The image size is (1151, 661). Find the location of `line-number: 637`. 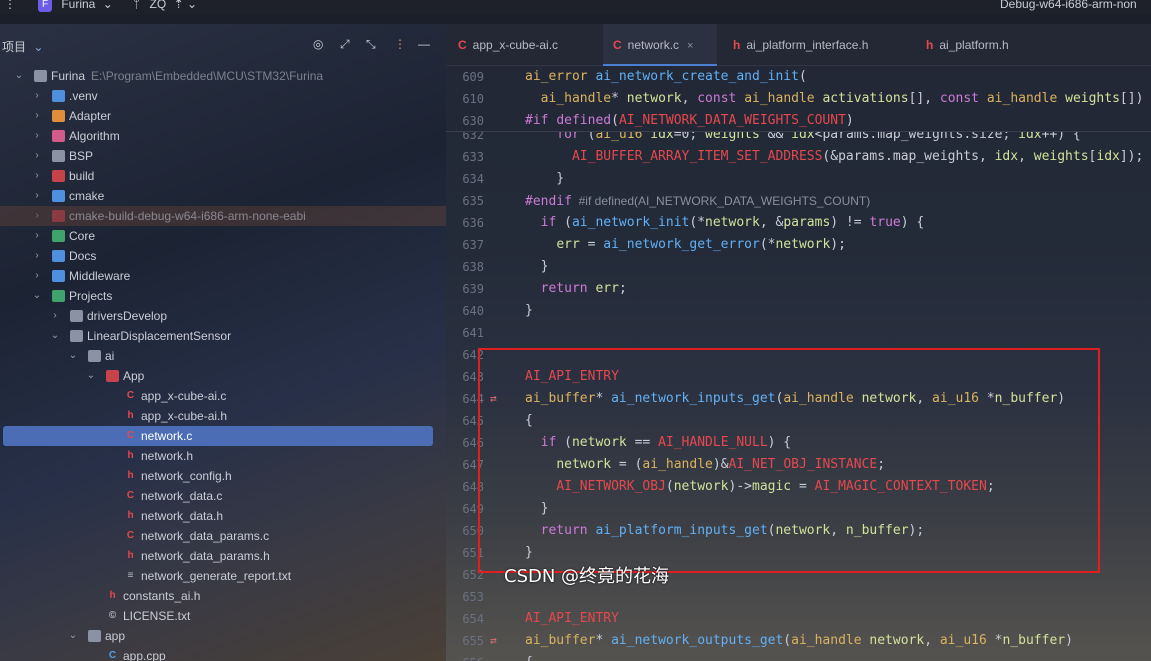

line-number: 637 is located at coordinates (465, 245).